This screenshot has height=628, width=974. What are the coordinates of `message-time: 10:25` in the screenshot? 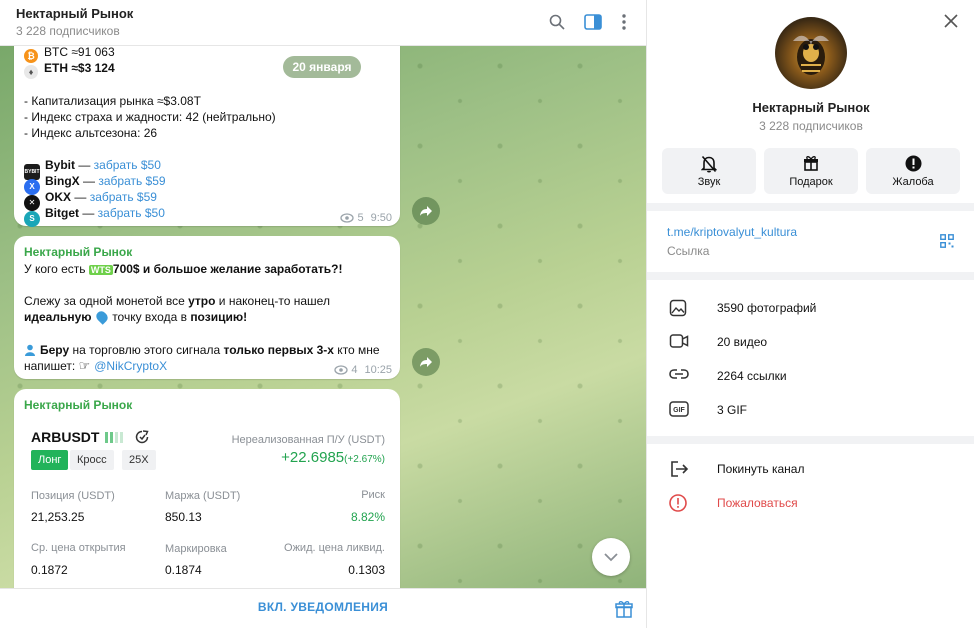 It's located at (378, 370).